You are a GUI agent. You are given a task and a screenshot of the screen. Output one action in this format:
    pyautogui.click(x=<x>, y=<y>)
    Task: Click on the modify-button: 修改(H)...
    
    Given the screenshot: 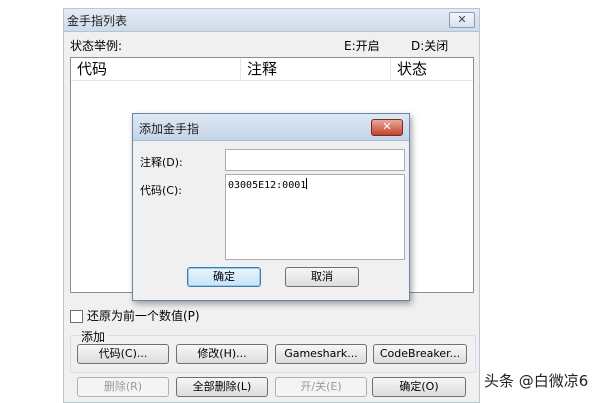 What is the action you would take?
    pyautogui.click(x=222, y=354)
    